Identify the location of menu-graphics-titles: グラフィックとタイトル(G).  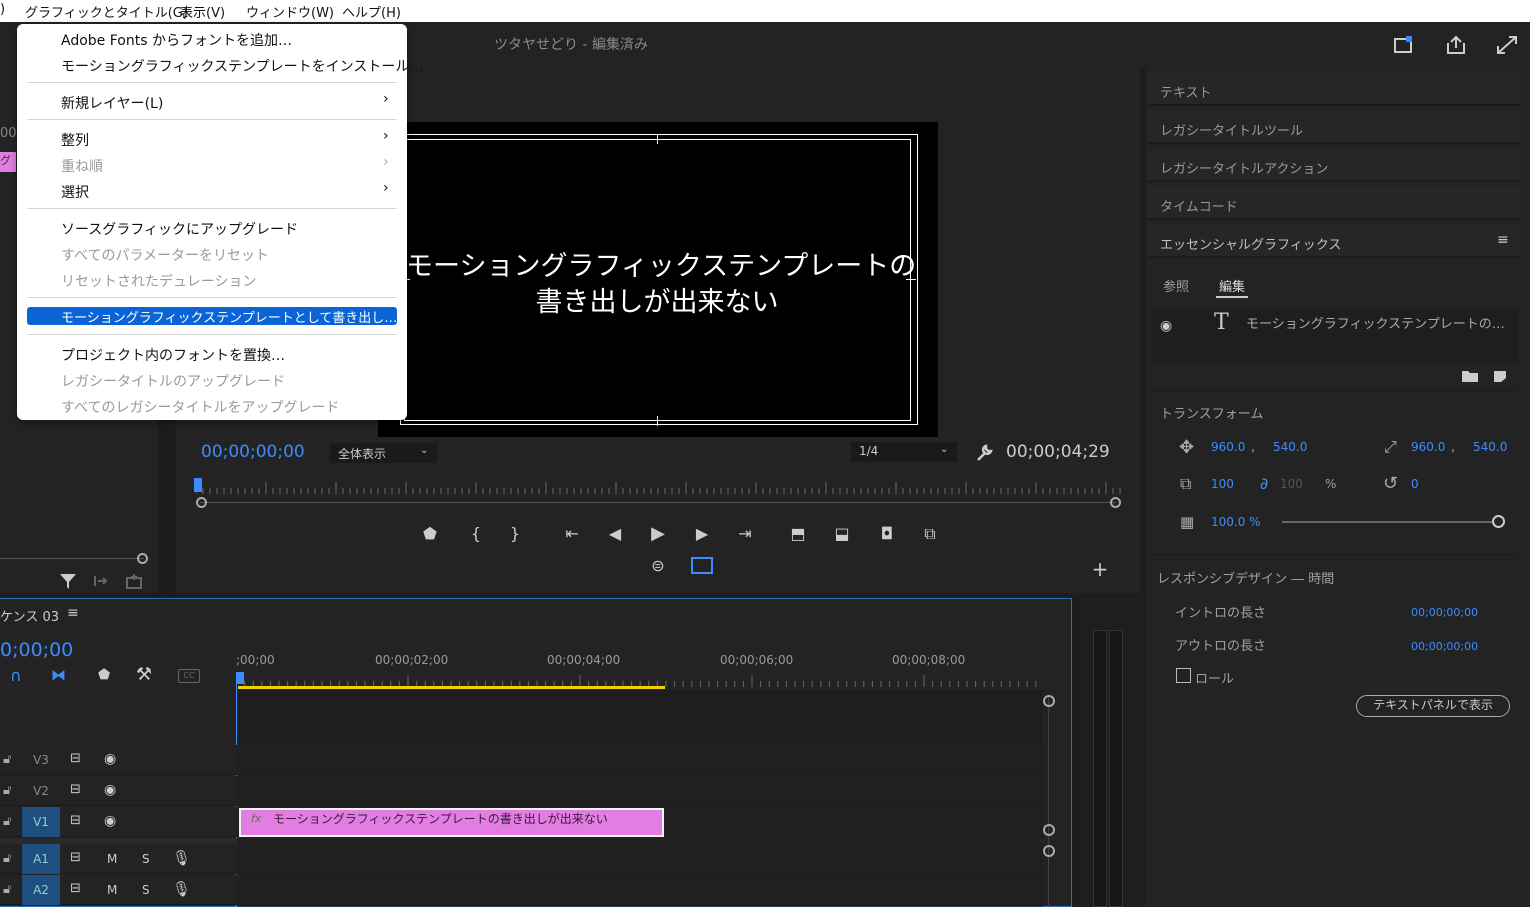
(106, 11).